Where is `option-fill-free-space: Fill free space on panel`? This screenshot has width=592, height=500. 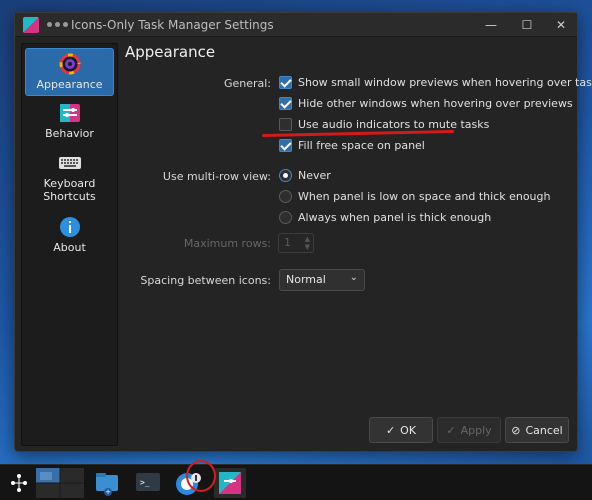
option-fill-free-space: Fill free space on panel is located at coordinates (352, 145).